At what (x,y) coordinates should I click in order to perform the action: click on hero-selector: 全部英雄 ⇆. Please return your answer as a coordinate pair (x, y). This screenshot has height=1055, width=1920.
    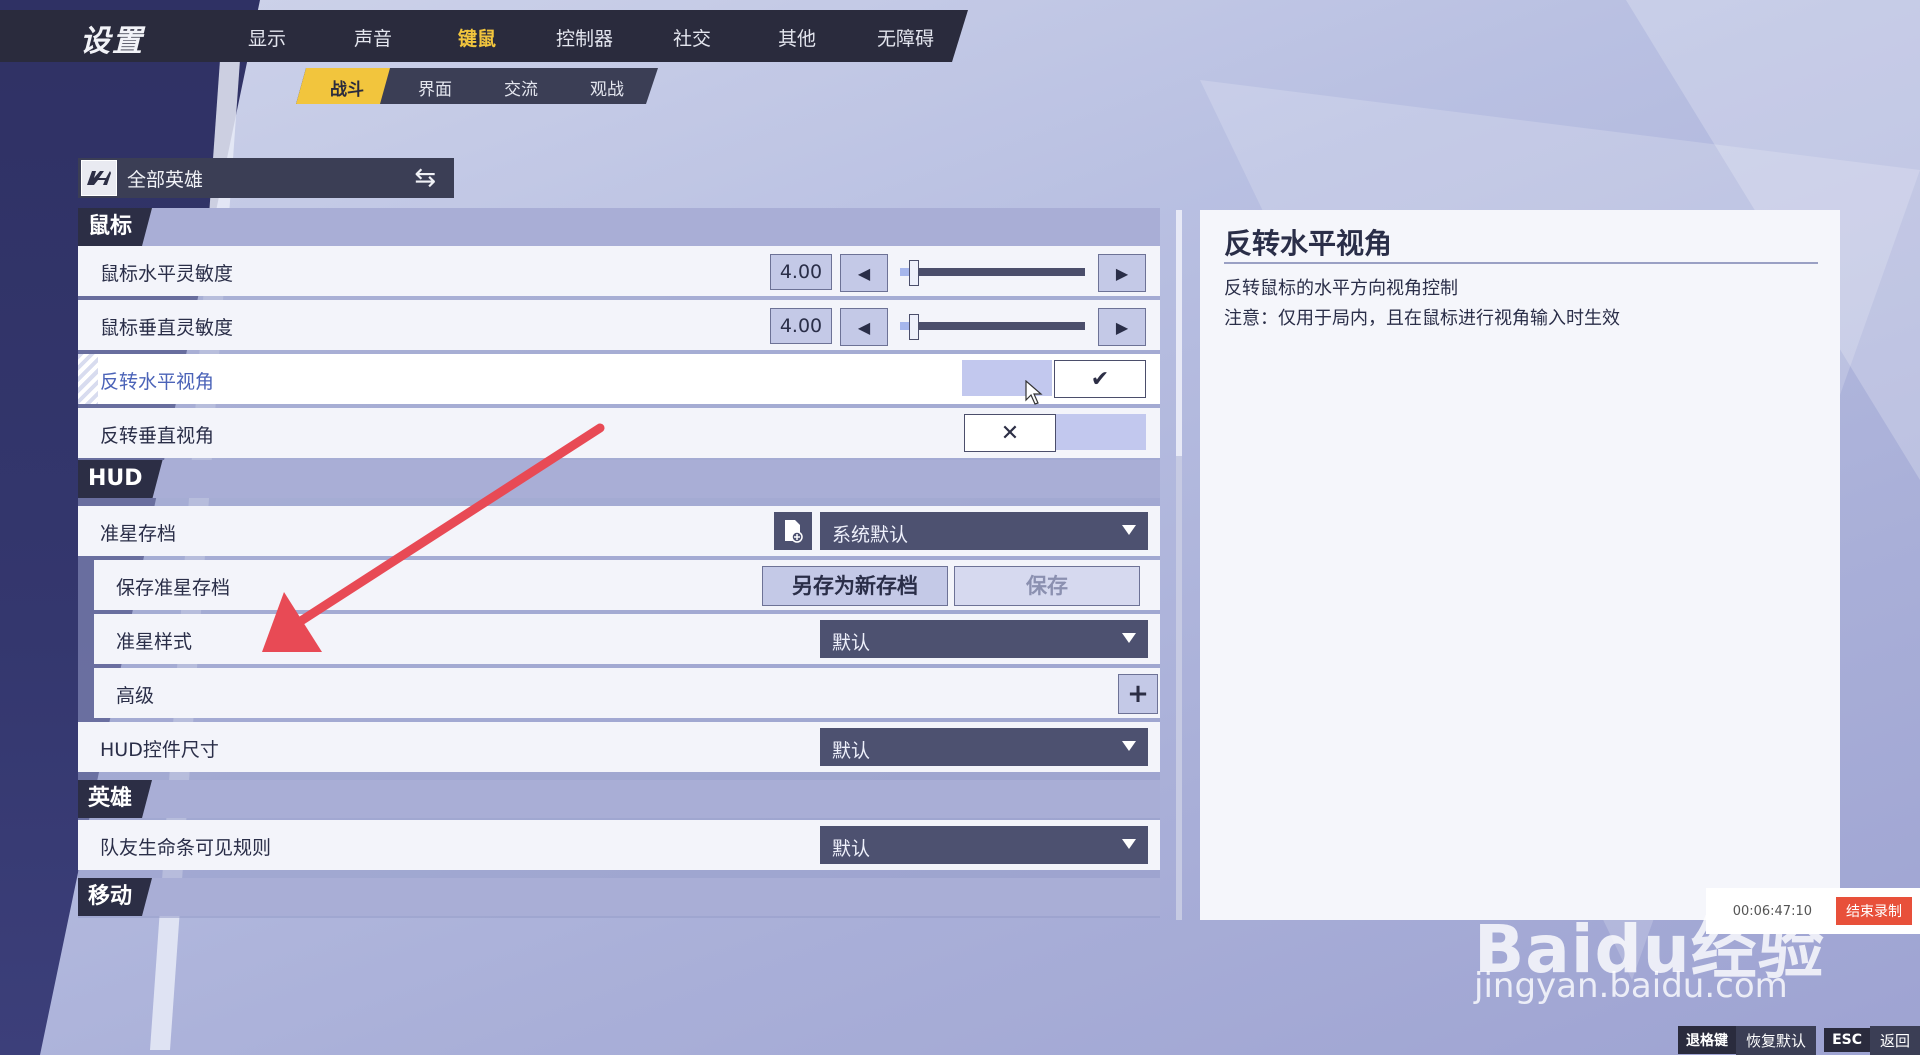
    Looking at the image, I should click on (266, 178).